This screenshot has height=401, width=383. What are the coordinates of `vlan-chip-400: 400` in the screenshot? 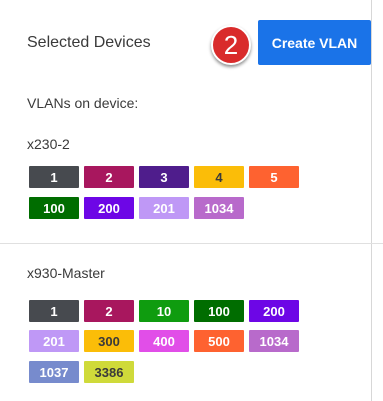 It's located at (164, 341).